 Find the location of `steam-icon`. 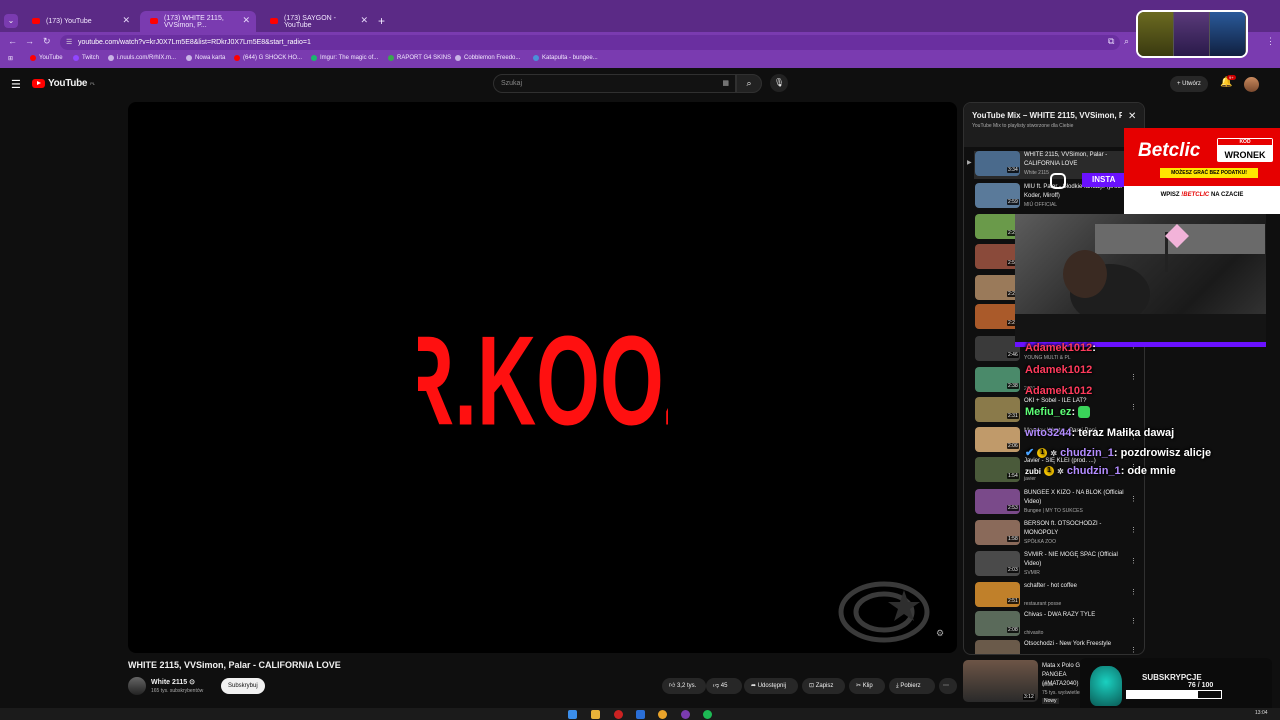

steam-icon is located at coordinates (640, 714).